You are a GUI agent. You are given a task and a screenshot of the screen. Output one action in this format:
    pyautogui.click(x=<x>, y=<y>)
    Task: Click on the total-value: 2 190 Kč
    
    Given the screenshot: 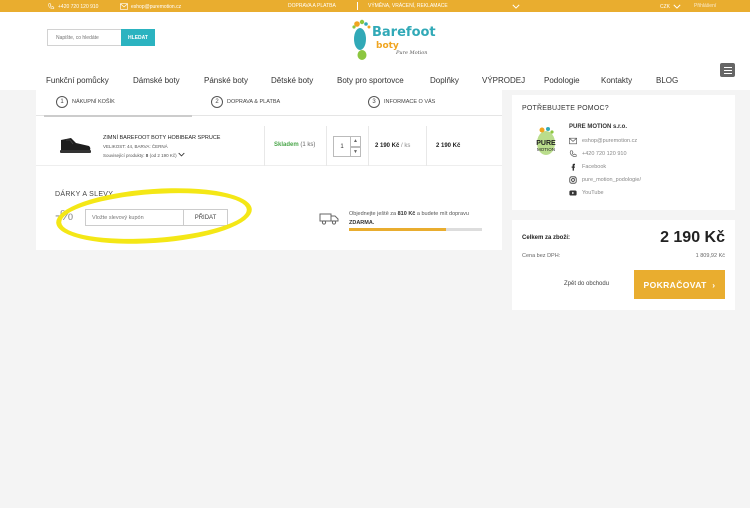 What is the action you would take?
    pyautogui.click(x=692, y=237)
    